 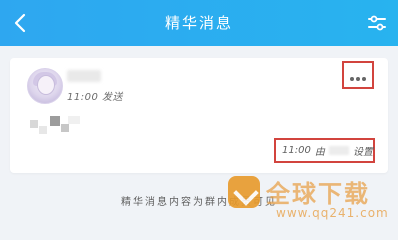 I want to click on ellipsis-icon, so click(x=357, y=75).